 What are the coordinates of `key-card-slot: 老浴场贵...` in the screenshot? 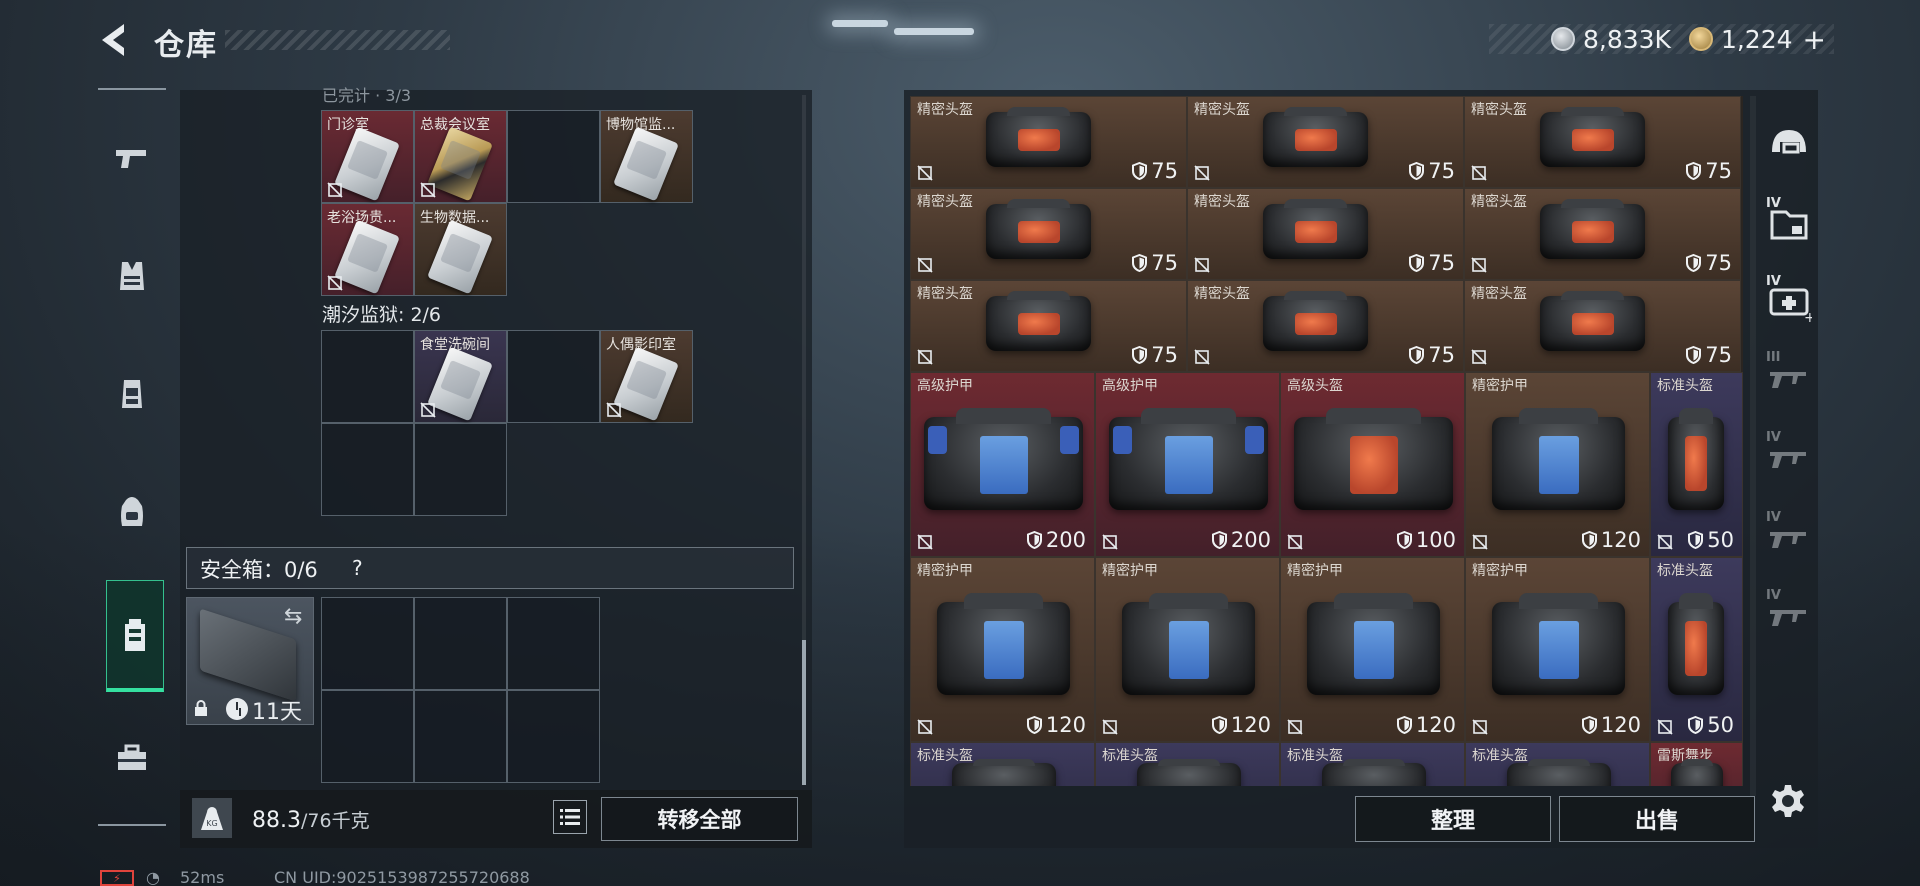 It's located at (367, 249).